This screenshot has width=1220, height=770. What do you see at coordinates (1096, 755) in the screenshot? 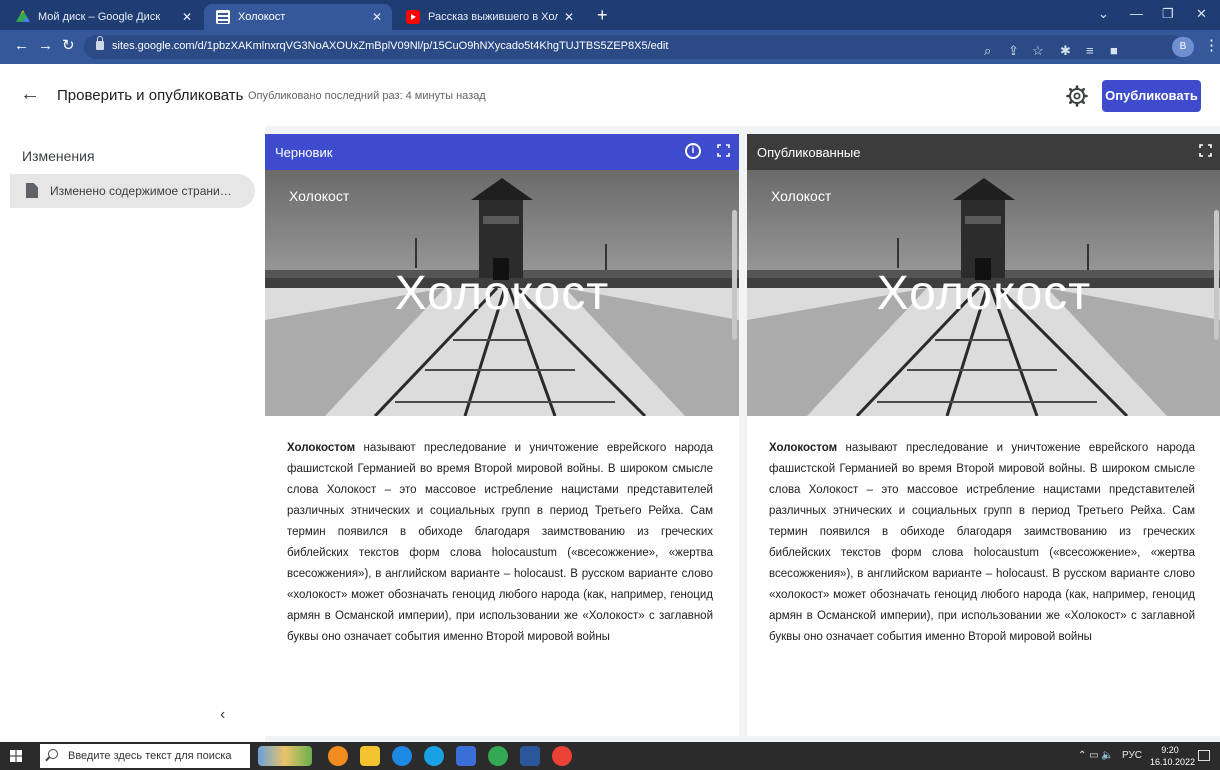
I see `tray-icons: ⌃ ▭ 🔈` at bounding box center [1096, 755].